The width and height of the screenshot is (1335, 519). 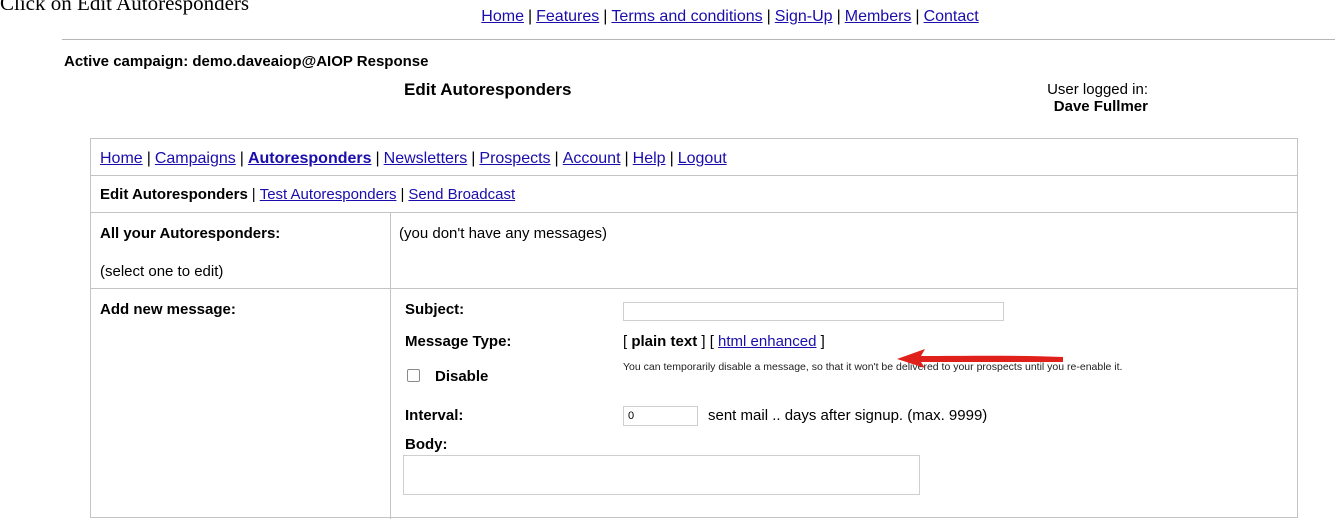 I want to click on top-nav-contact: Contact, so click(x=951, y=16).